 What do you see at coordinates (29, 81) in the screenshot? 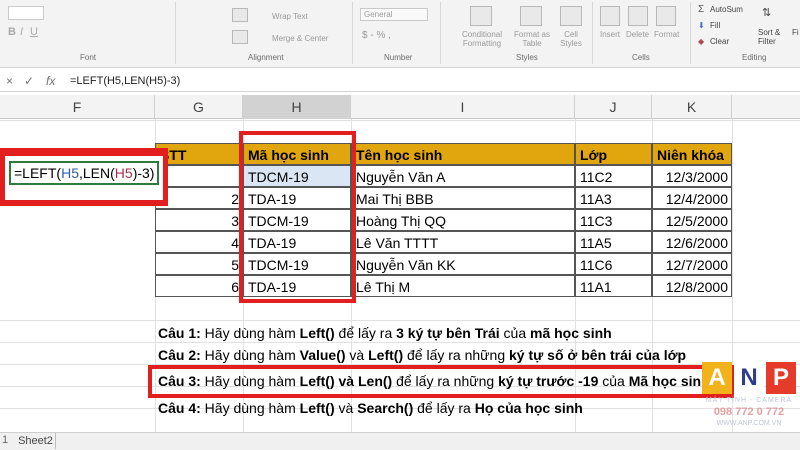
I see `enter-icon: ✓` at bounding box center [29, 81].